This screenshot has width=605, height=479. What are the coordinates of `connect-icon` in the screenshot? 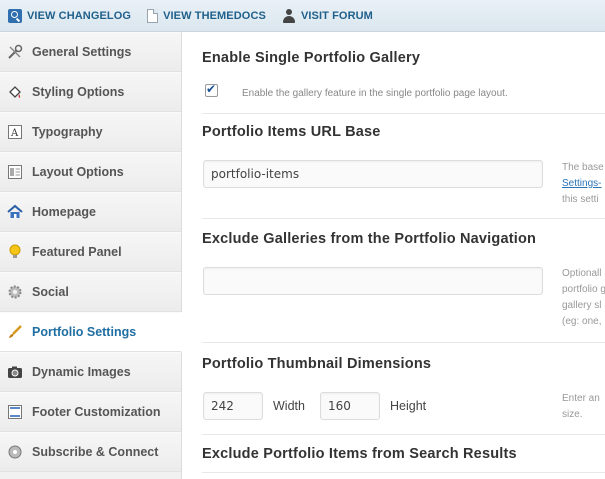 It's located at (15, 452).